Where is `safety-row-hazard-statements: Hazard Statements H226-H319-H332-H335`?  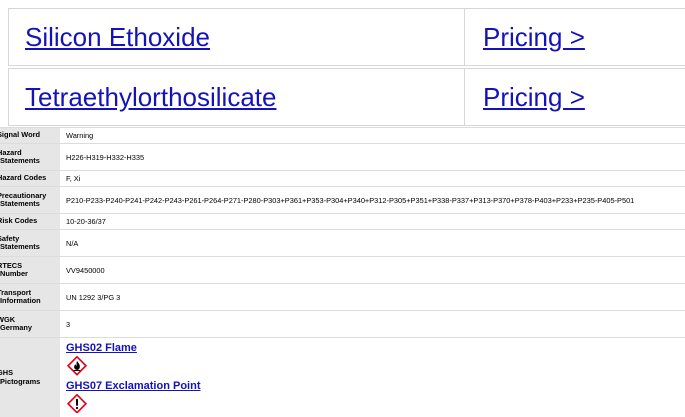
safety-row-hazard-statements: Hazard Statements H226-H319-H332-H335 is located at coordinates (342, 156).